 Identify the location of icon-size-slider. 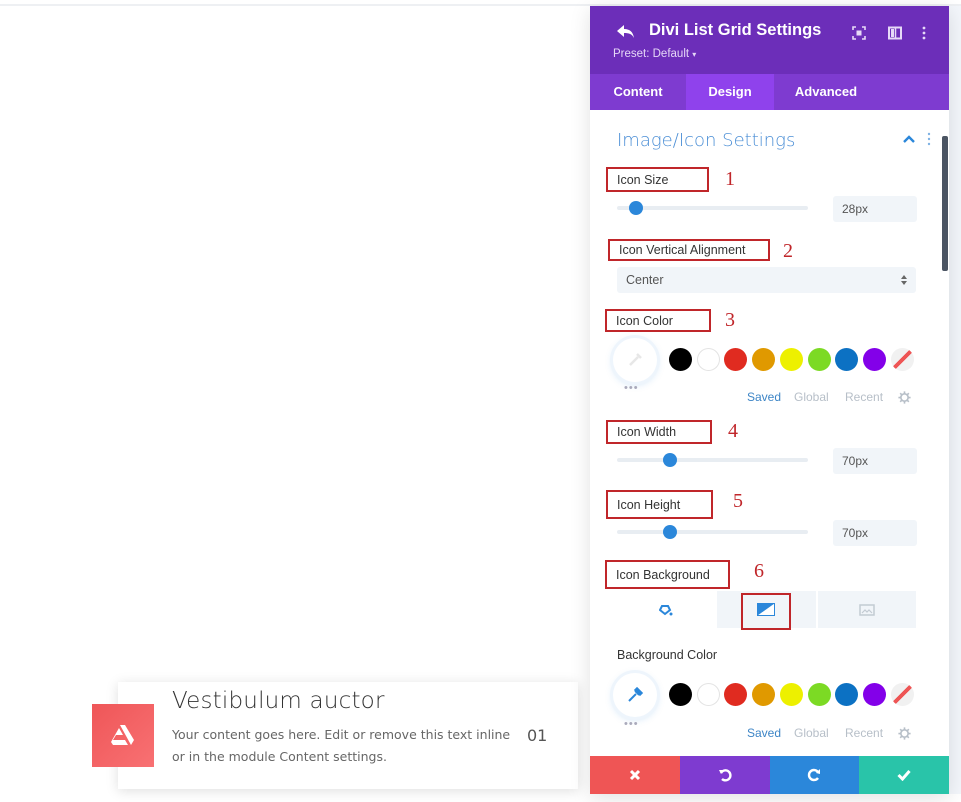
(712, 208).